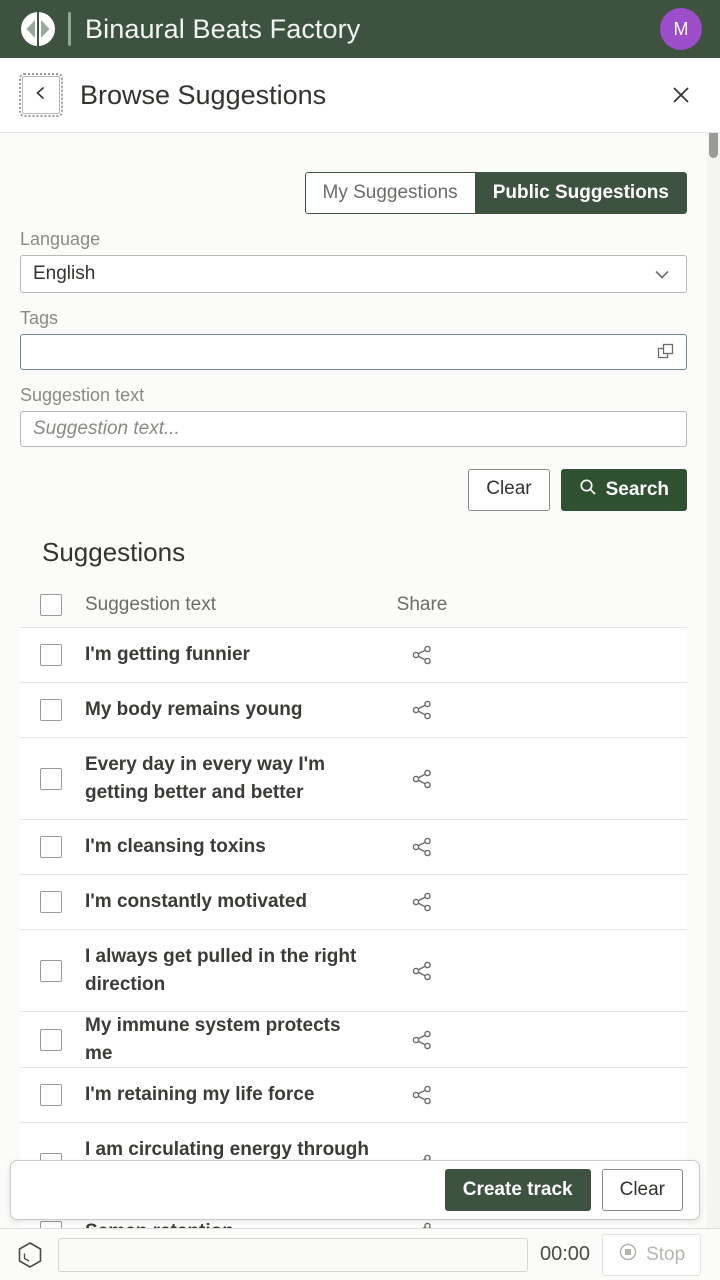 The width and height of the screenshot is (720, 1280). What do you see at coordinates (681, 95) in the screenshot?
I see `close-icon` at bounding box center [681, 95].